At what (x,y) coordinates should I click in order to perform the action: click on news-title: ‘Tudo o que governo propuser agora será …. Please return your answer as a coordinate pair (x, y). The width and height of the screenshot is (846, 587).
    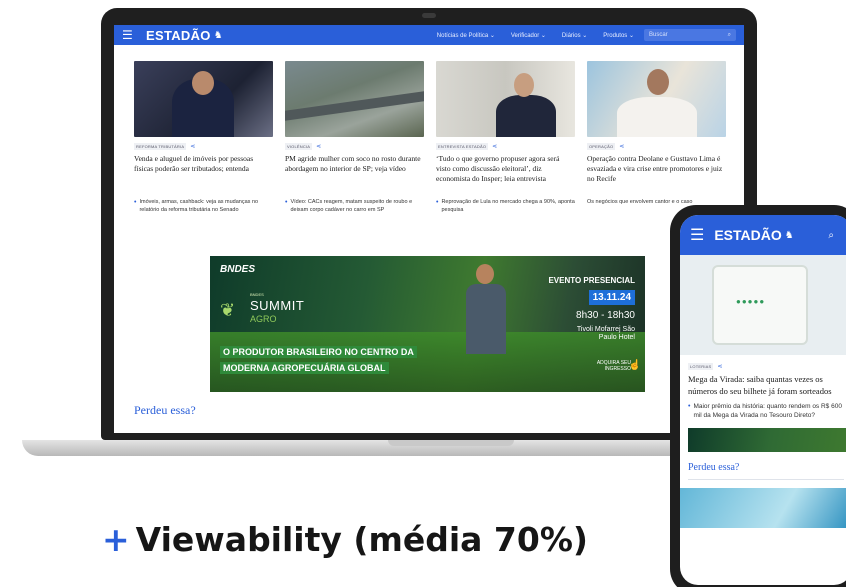
    Looking at the image, I should click on (505, 174).